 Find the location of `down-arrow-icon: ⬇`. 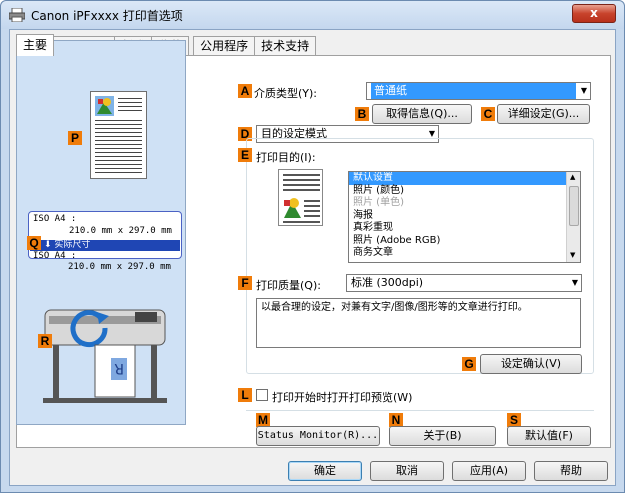

down-arrow-icon: ⬇ is located at coordinates (49, 245).